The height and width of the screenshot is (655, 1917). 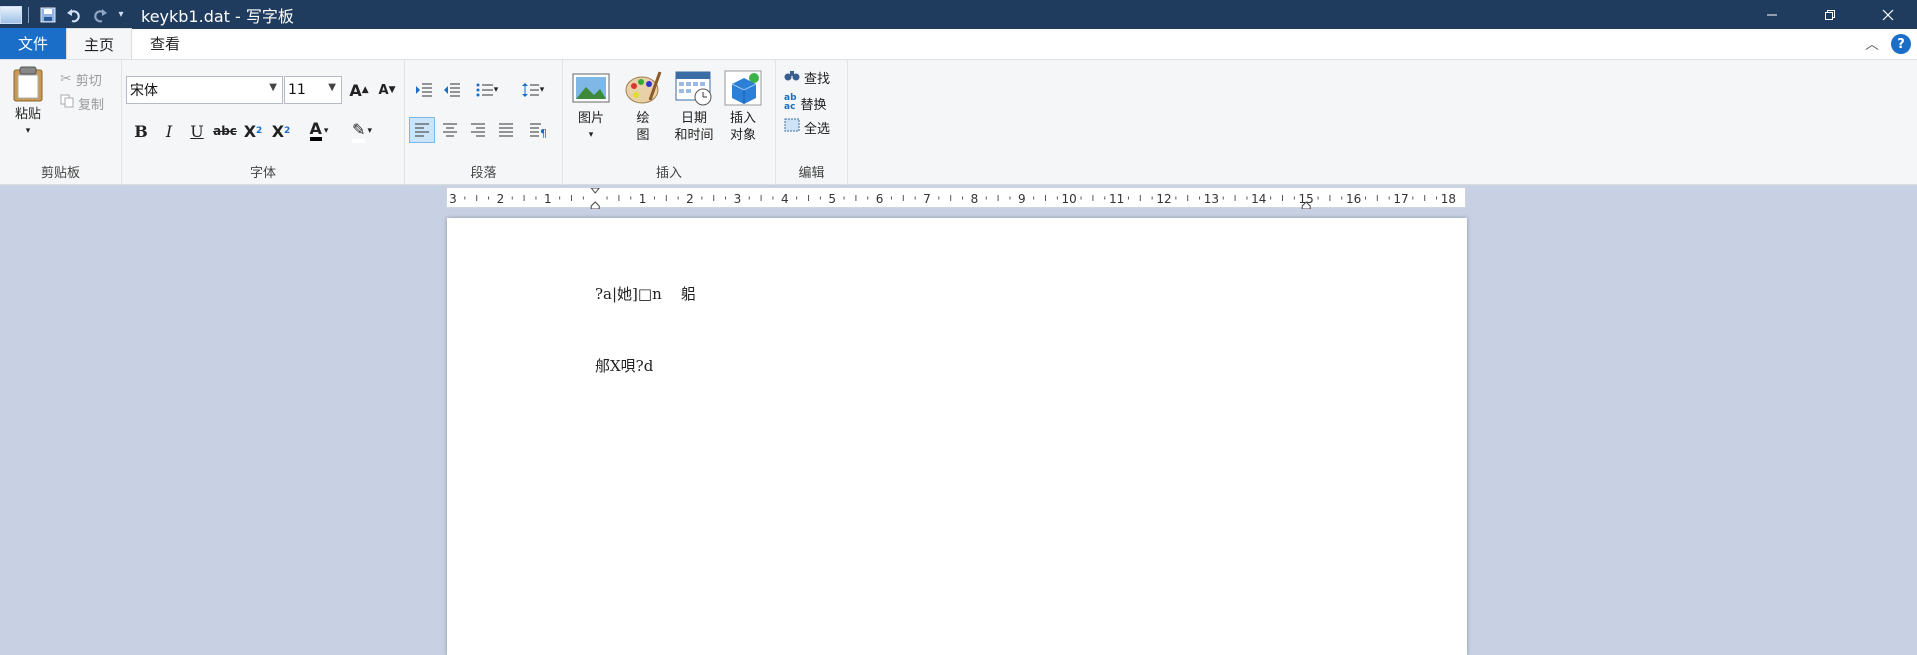 I want to click on datetime-label-line2: 和时间, so click(x=694, y=135).